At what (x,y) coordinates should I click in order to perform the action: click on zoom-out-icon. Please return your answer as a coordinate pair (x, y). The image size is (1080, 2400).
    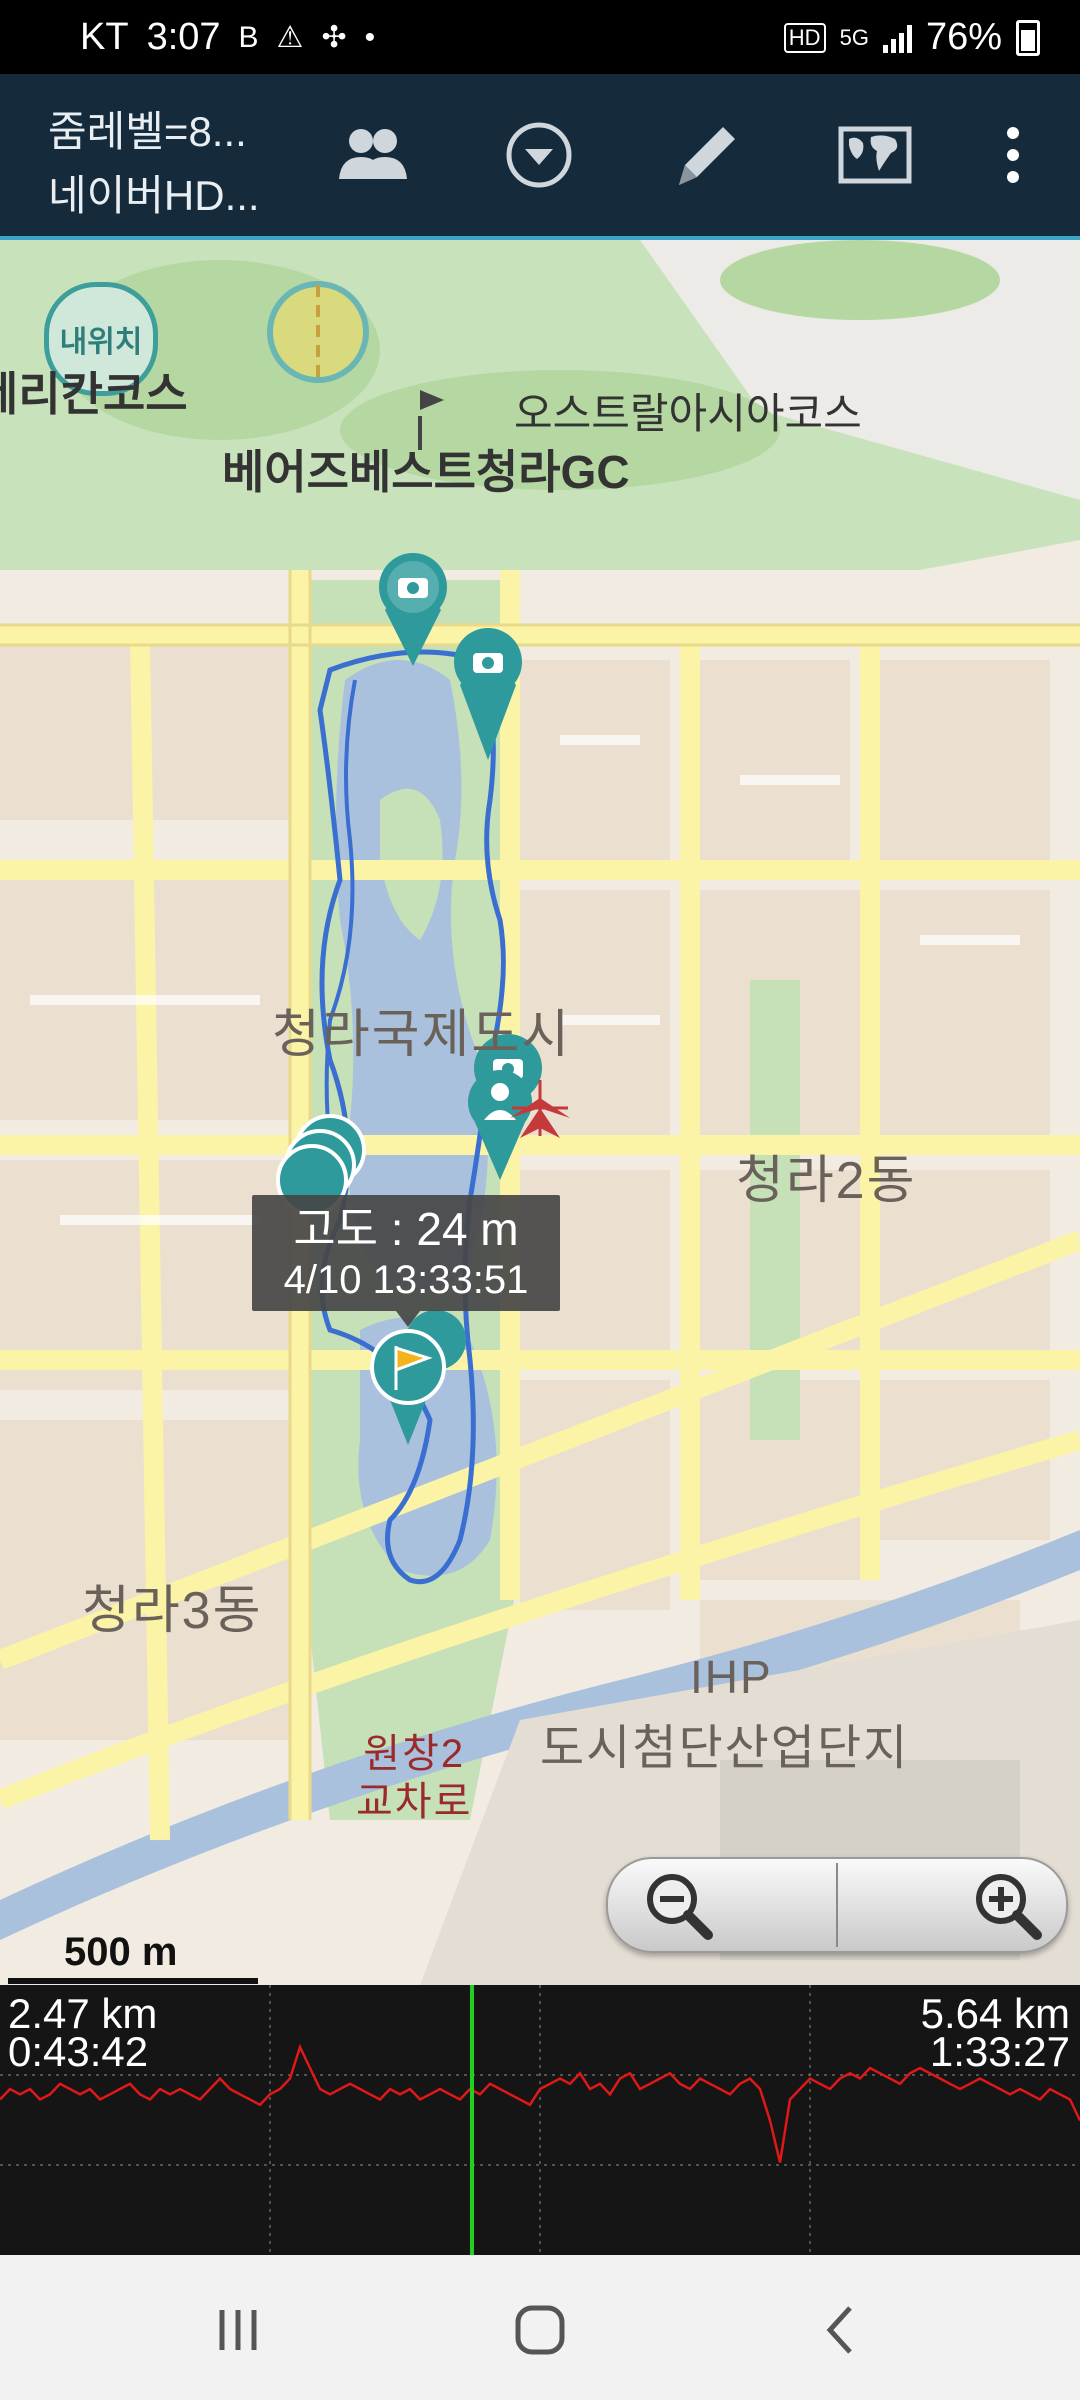
    Looking at the image, I should click on (680, 1907).